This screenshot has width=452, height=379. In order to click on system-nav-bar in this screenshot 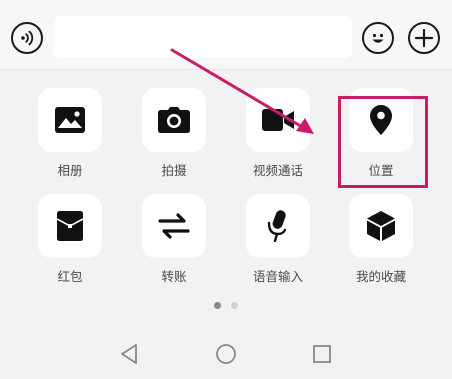, I will do `click(226, 354)`.